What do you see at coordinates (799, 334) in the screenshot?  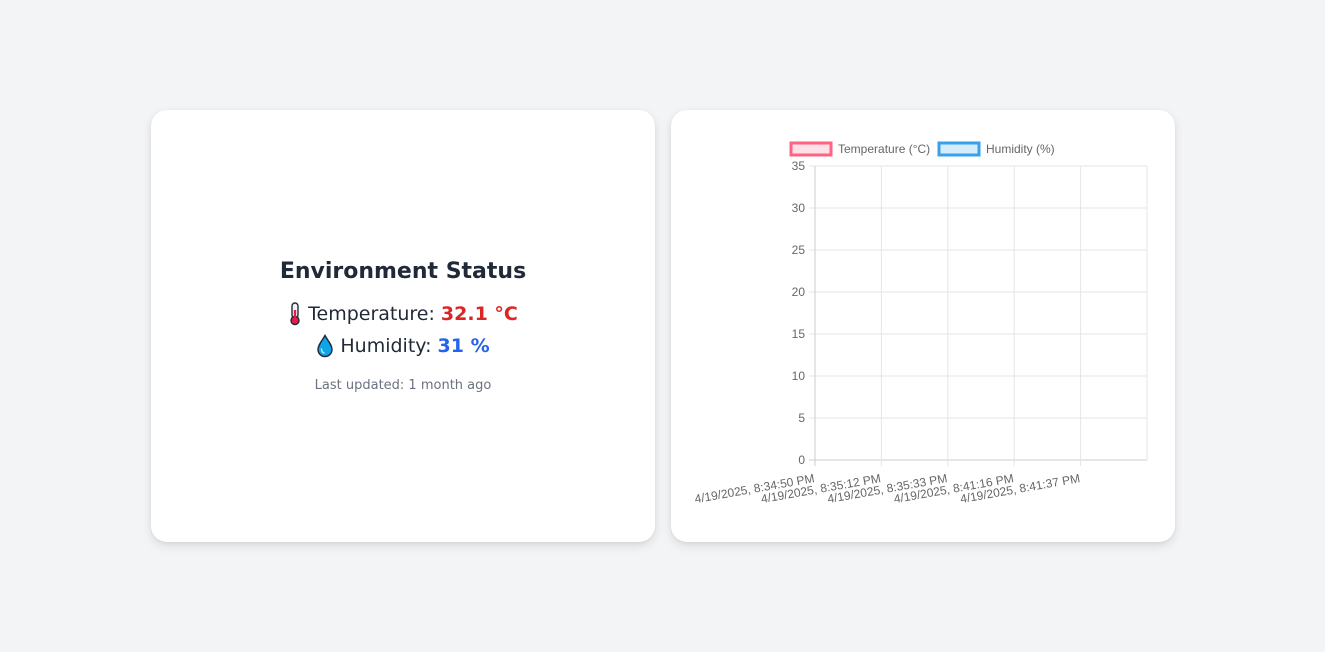 I see `y-tick-label: 15` at bounding box center [799, 334].